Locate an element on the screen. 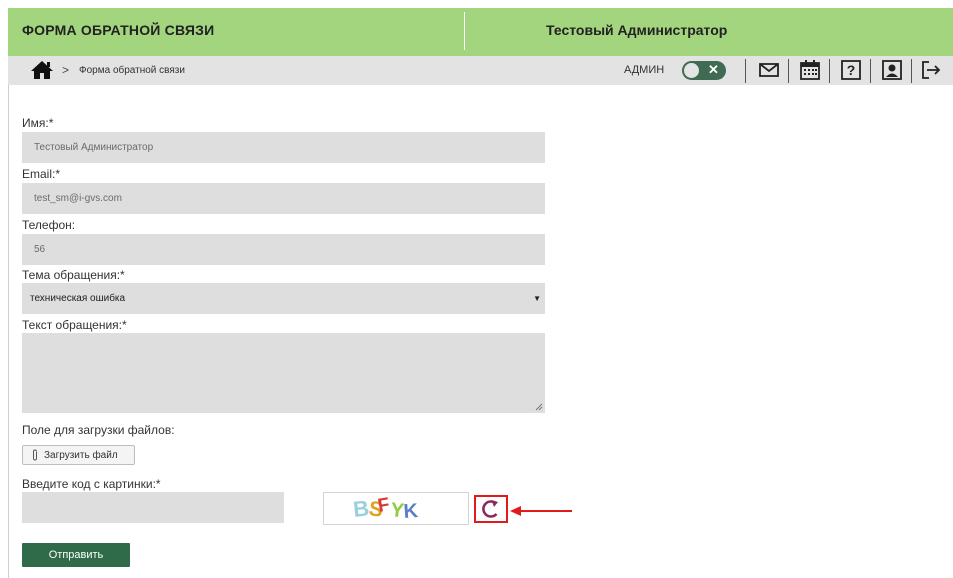 This screenshot has width=953, height=578. app-title: ФОРМА ОБРАТНОЙ СВЯЗИ is located at coordinates (118, 30).